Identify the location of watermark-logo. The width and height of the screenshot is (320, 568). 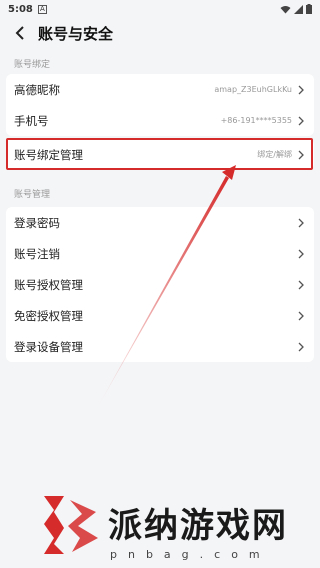
(71, 525).